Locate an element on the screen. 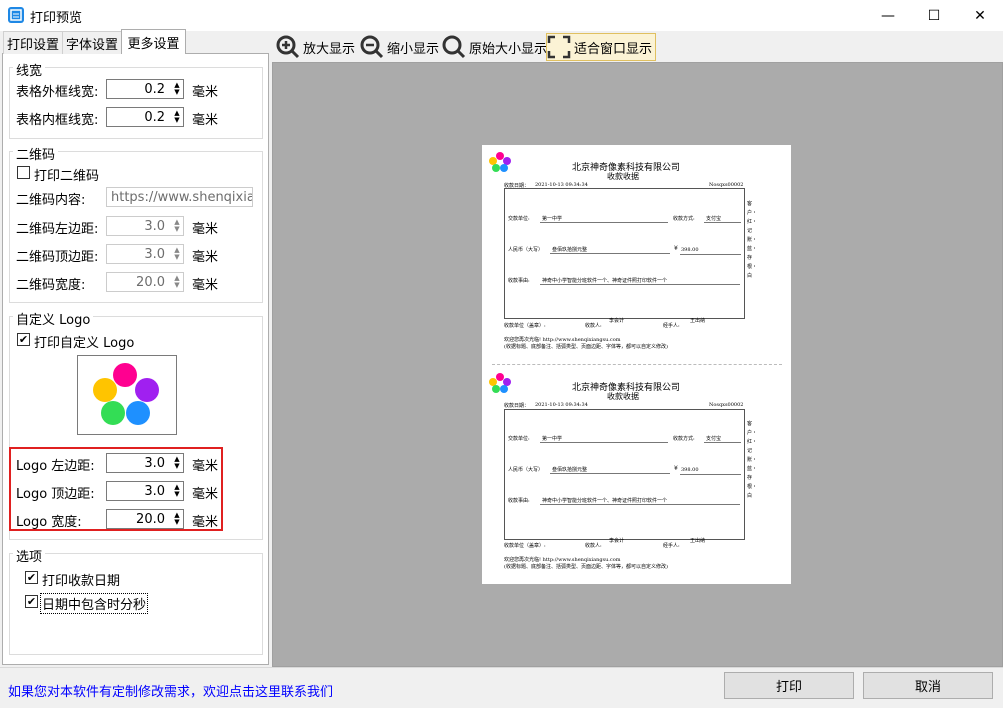 This screenshot has width=1003, height=708. zoom-in-icon is located at coordinates (288, 47).